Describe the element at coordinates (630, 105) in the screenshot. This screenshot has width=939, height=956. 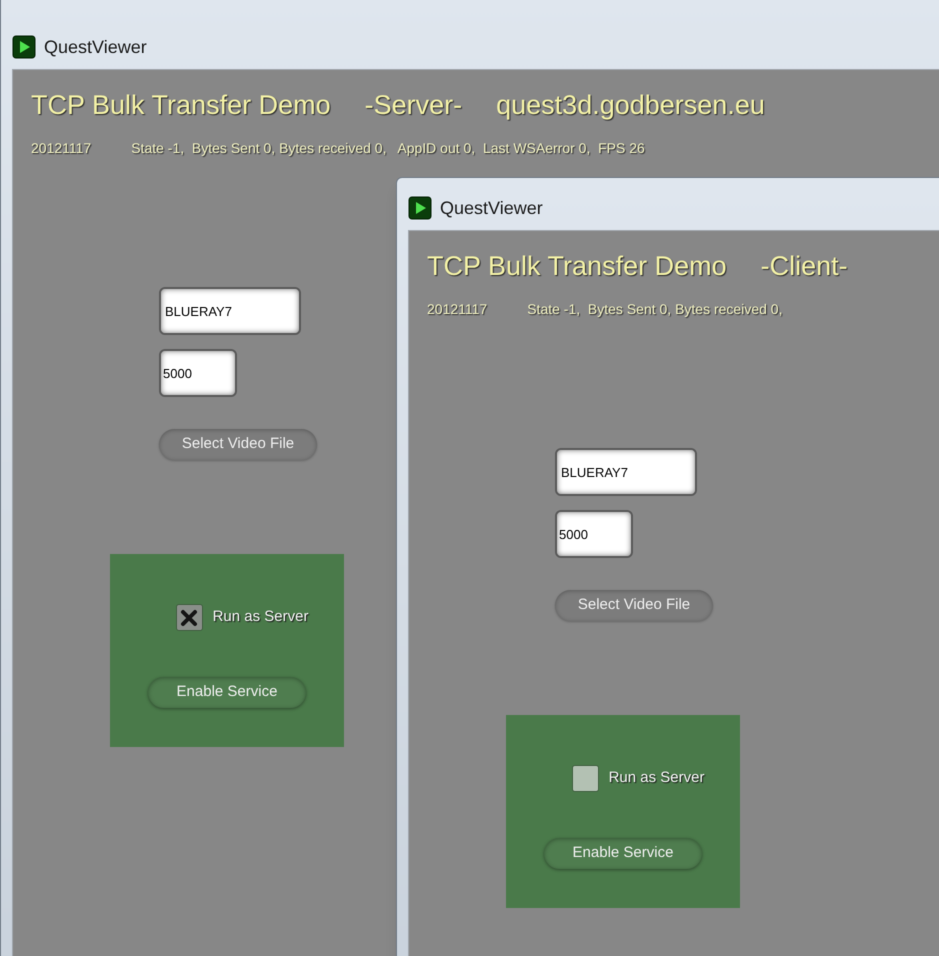
I see `heading-text: quest3d.godbersen.eu` at that location.